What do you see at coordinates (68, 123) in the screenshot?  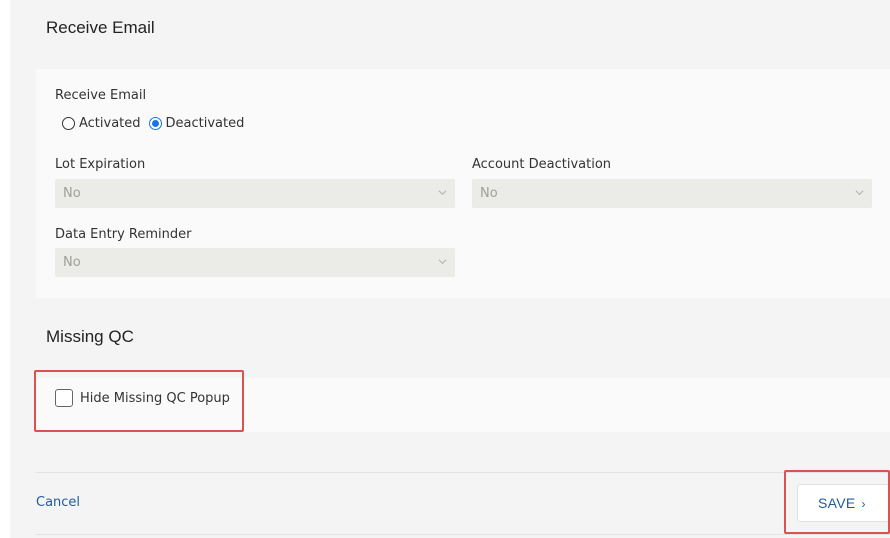 I see `activated-radio` at bounding box center [68, 123].